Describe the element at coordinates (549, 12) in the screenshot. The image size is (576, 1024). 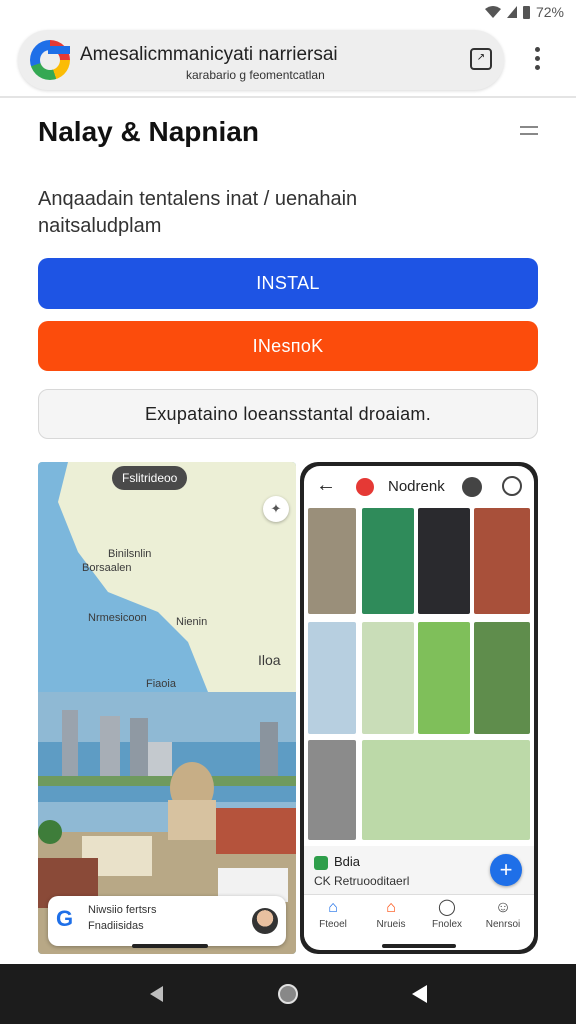
I see `battery-text: 72%` at that location.